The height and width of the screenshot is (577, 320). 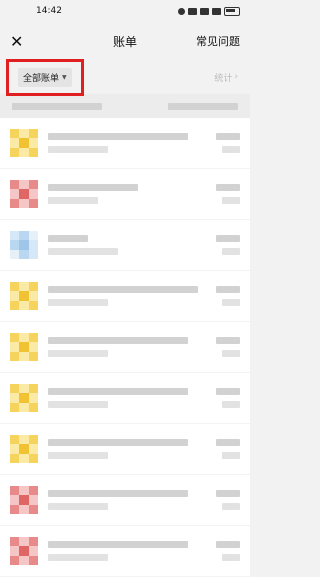 I want to click on month-summary-row, so click(x=125, y=106).